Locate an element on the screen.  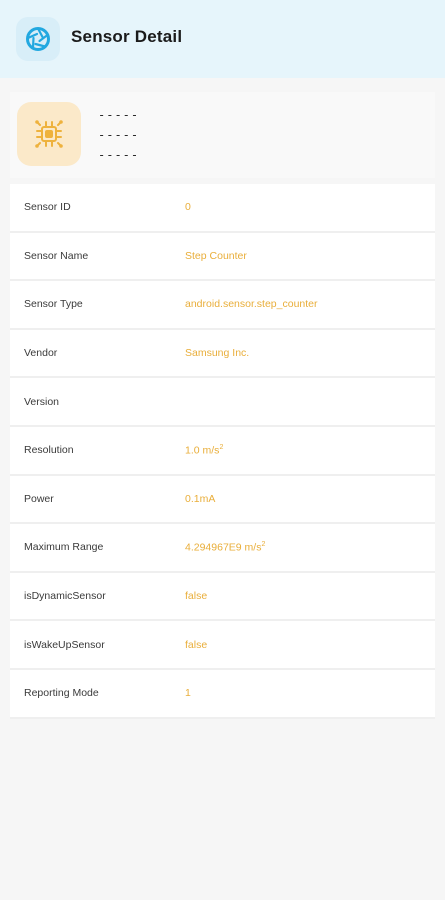
detail-label: isDynamicSensor is located at coordinates (65, 596).